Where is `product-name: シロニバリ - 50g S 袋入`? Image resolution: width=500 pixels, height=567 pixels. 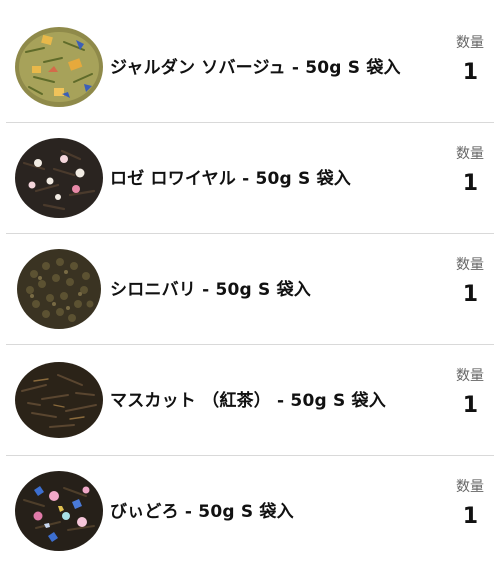 product-name: シロニバリ - 50g S 袋入 is located at coordinates (260, 289).